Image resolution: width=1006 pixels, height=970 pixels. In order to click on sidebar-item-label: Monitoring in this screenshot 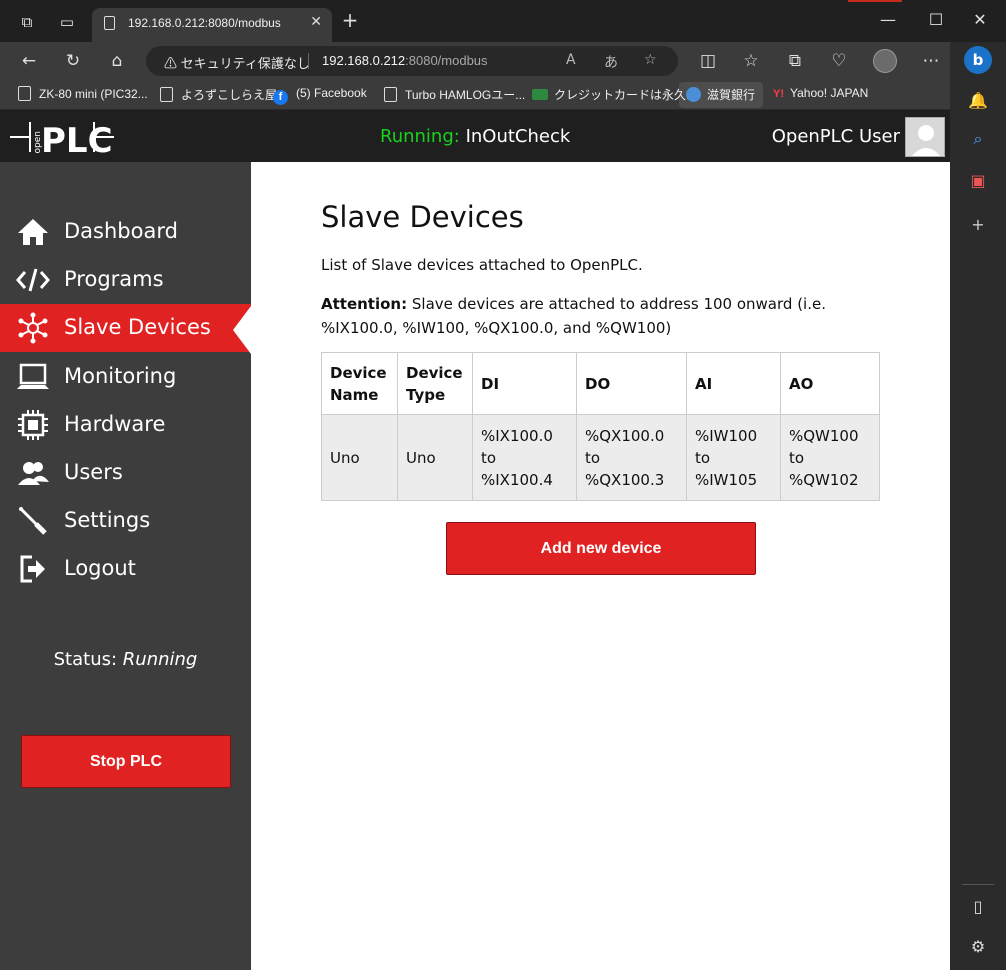, I will do `click(120, 376)`.